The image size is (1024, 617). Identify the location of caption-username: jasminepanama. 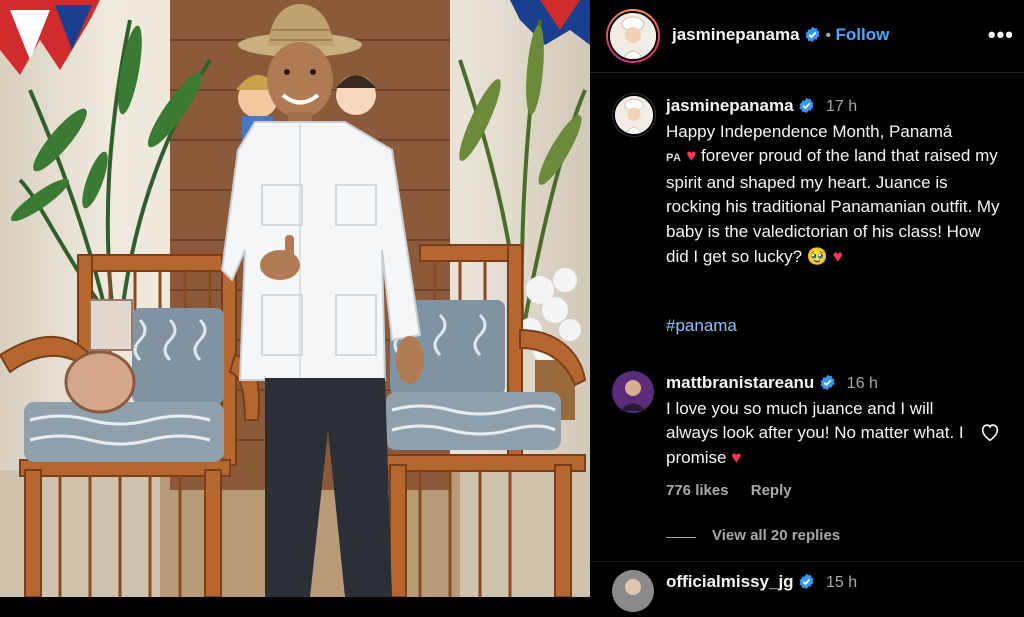
(730, 105).